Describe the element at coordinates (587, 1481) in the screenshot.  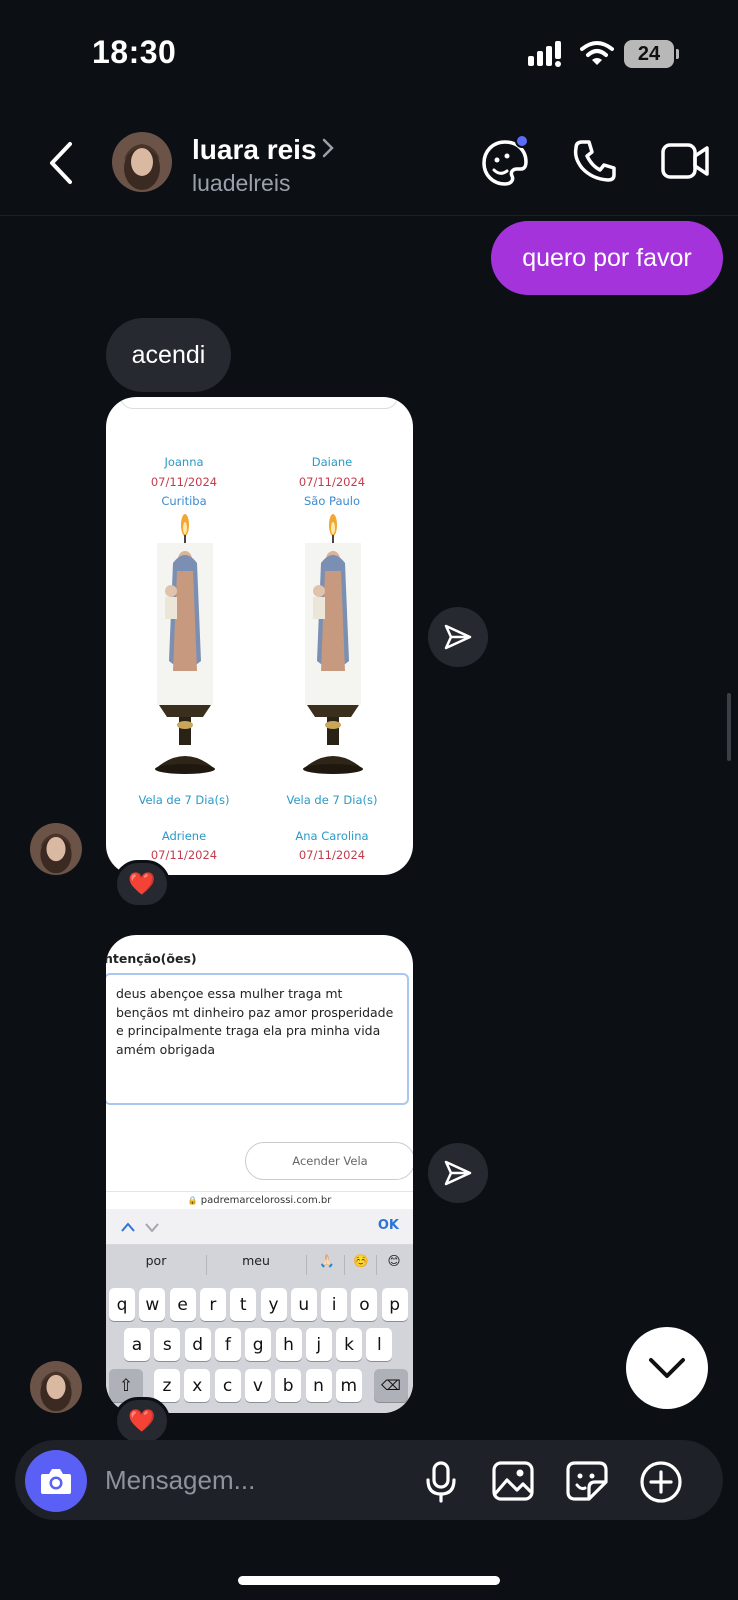
I see `sticker-icon` at that location.